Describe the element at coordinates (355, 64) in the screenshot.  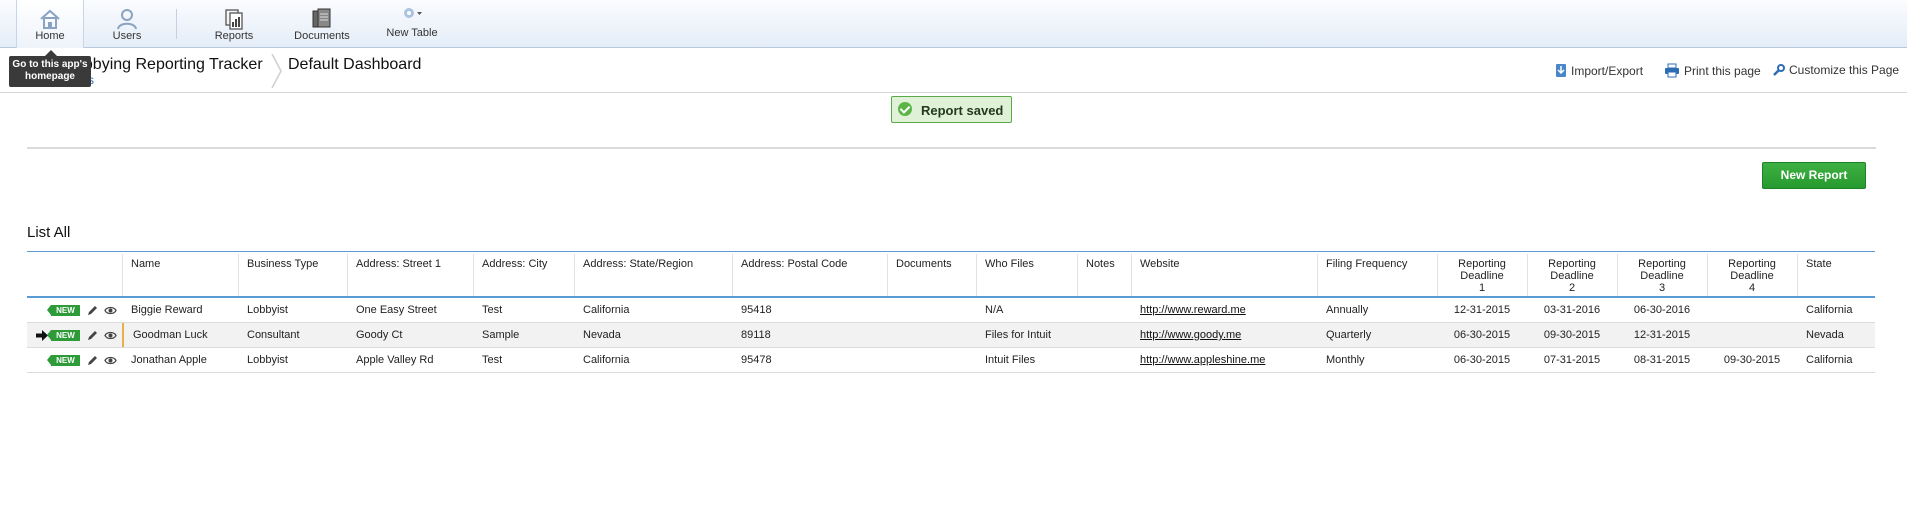
I see `dashboard-title: Default Dashboard` at that location.